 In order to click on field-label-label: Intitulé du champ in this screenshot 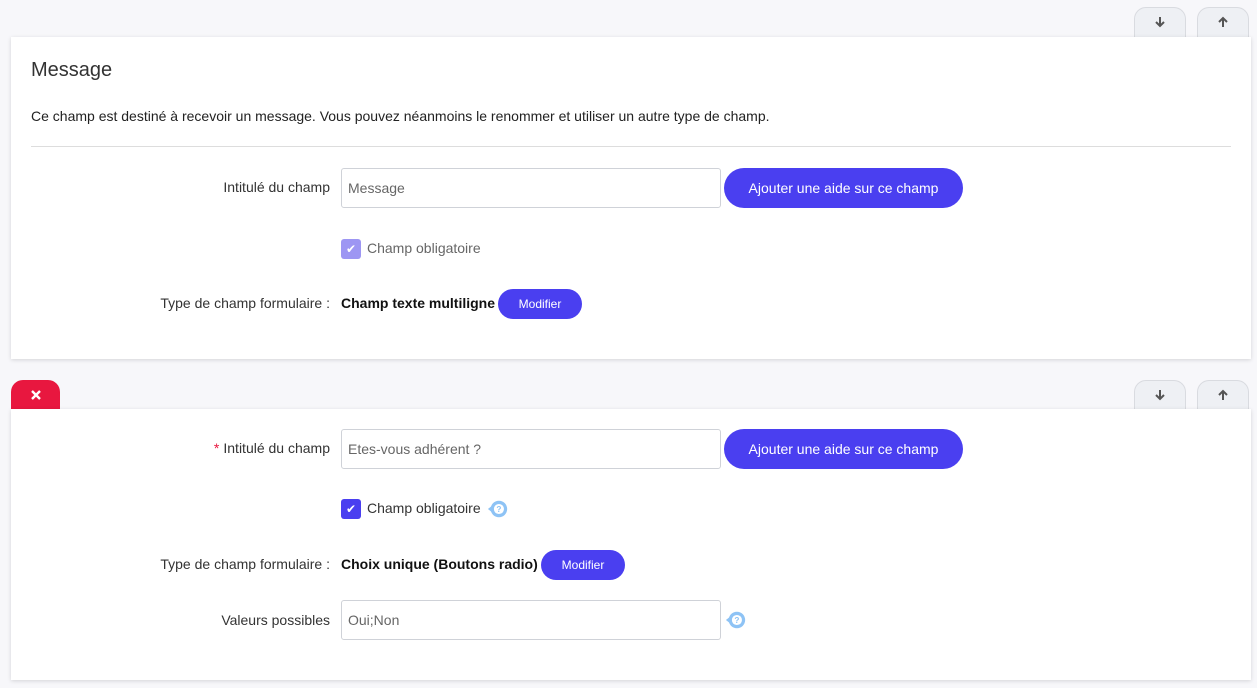, I will do `click(276, 187)`.